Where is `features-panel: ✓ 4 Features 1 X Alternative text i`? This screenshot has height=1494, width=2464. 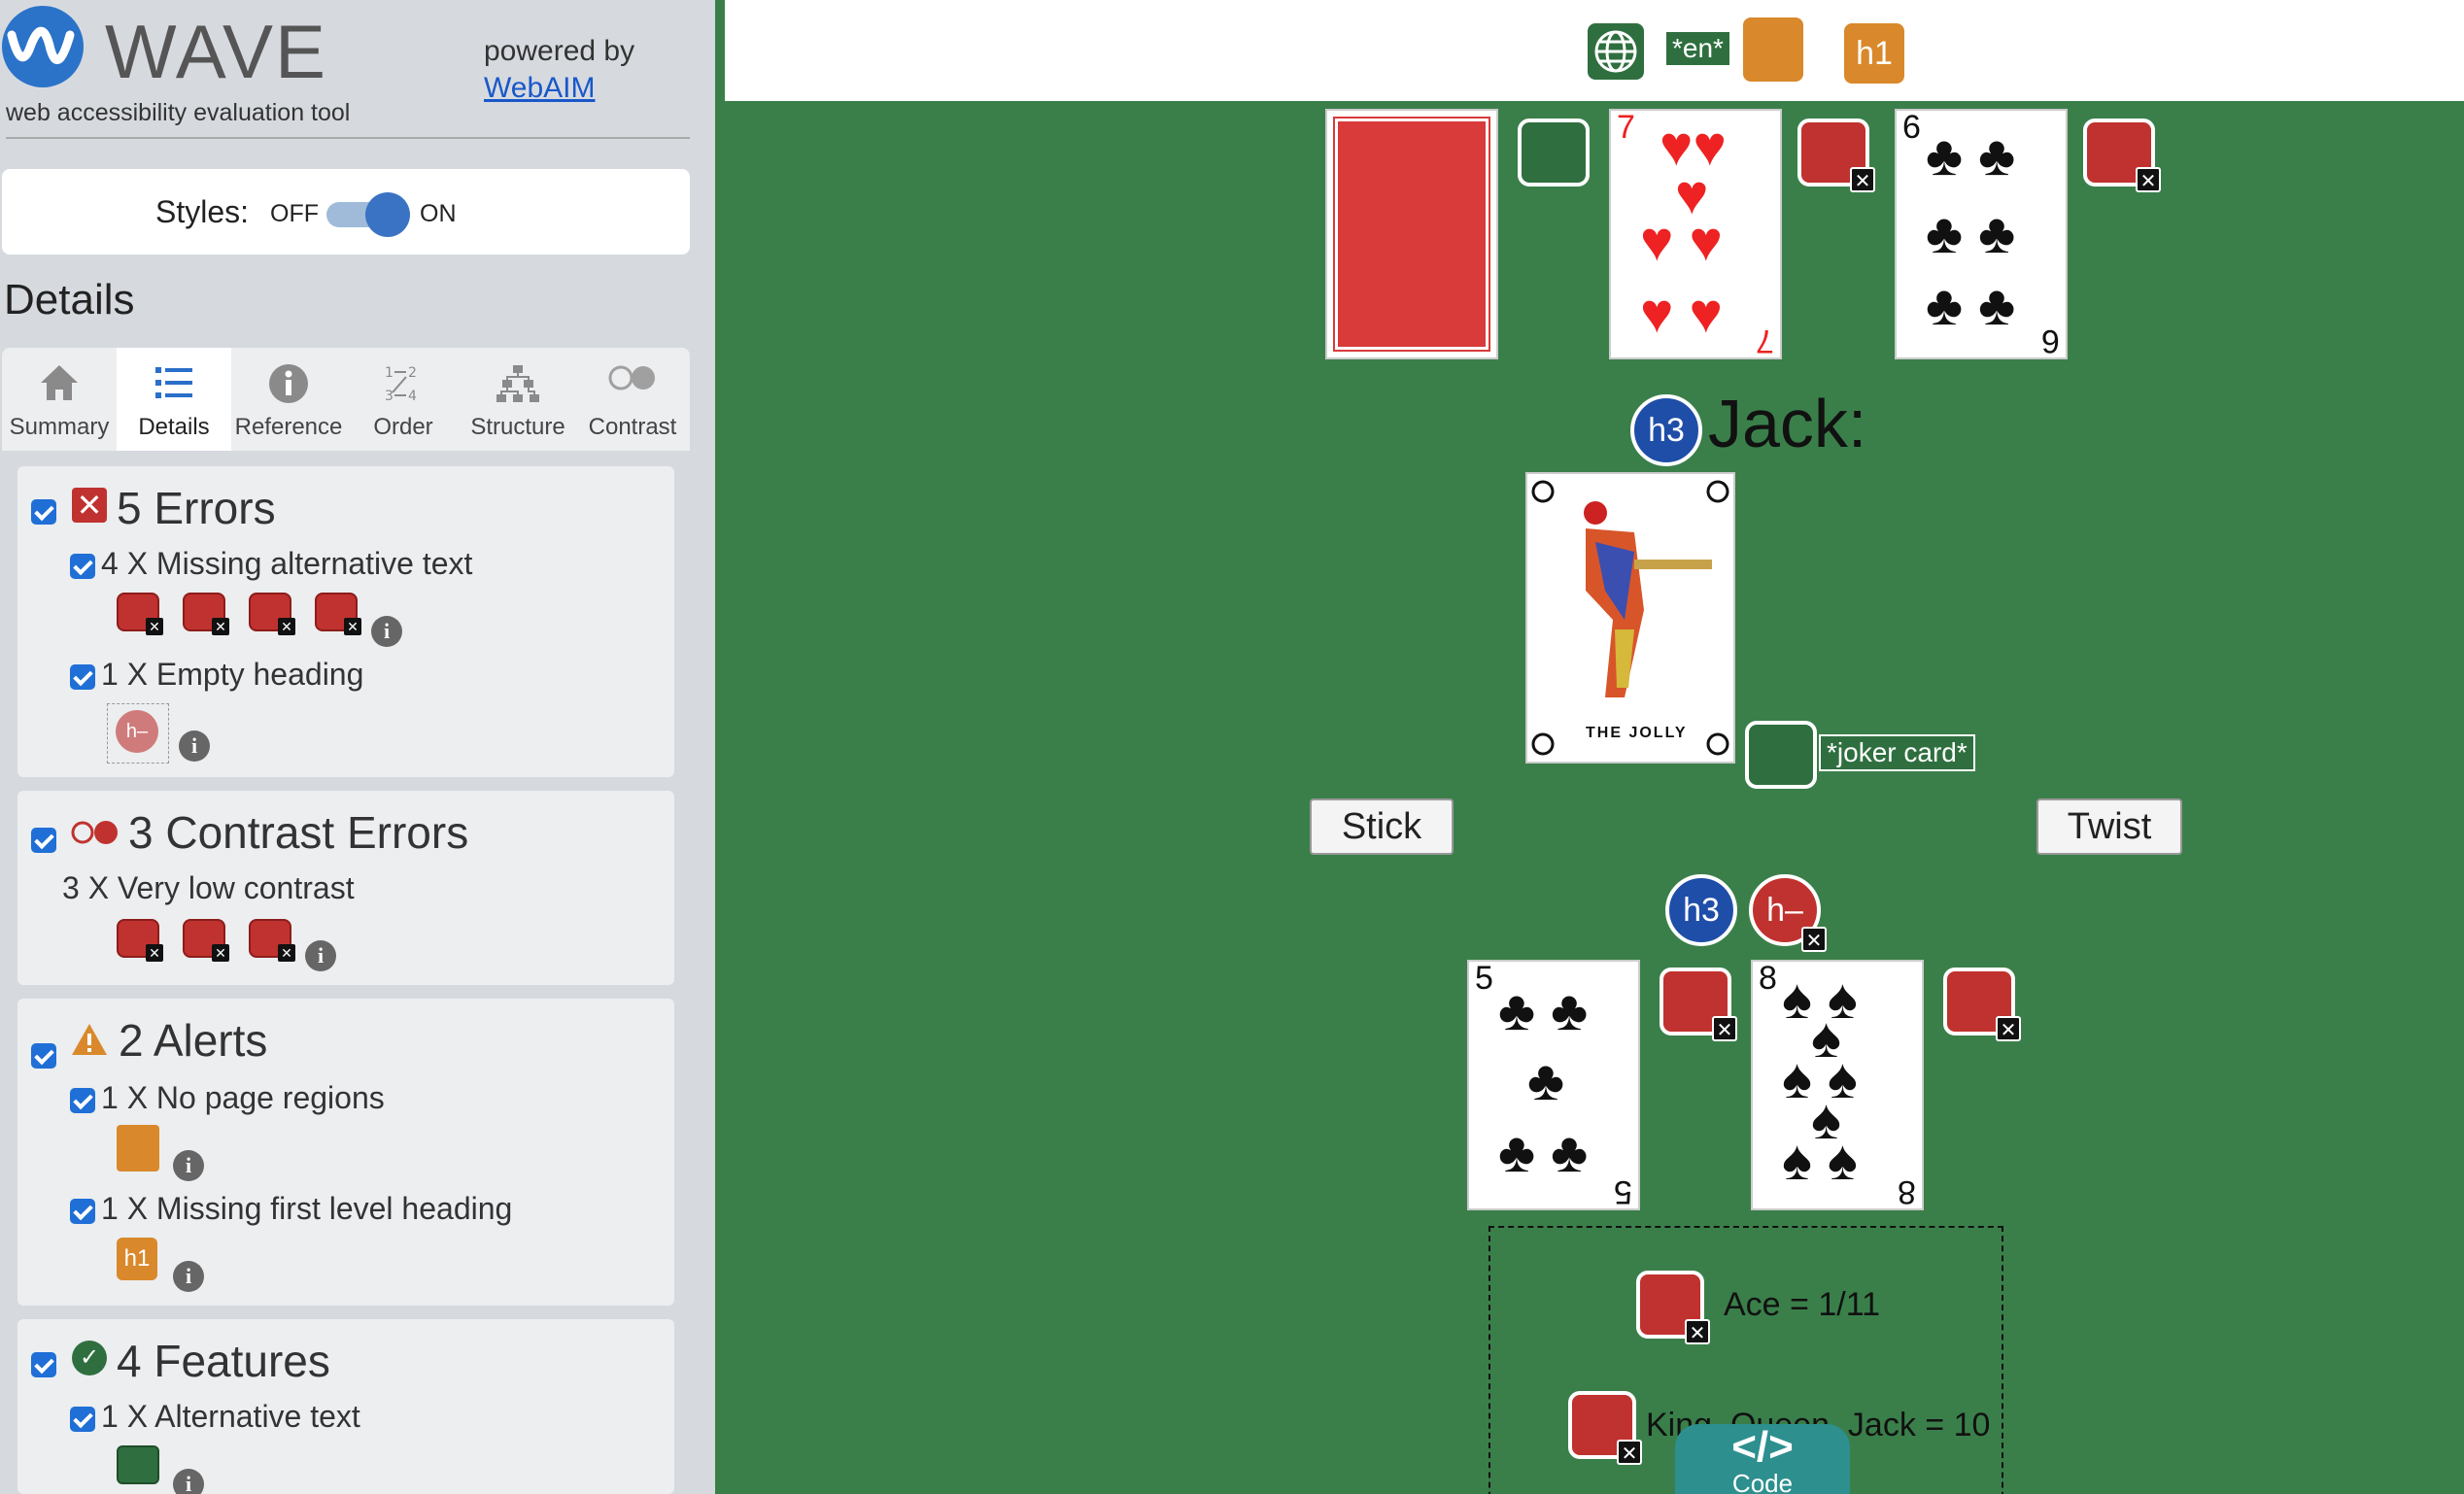 features-panel: ✓ 4 Features 1 X Alternative text i is located at coordinates (345, 1406).